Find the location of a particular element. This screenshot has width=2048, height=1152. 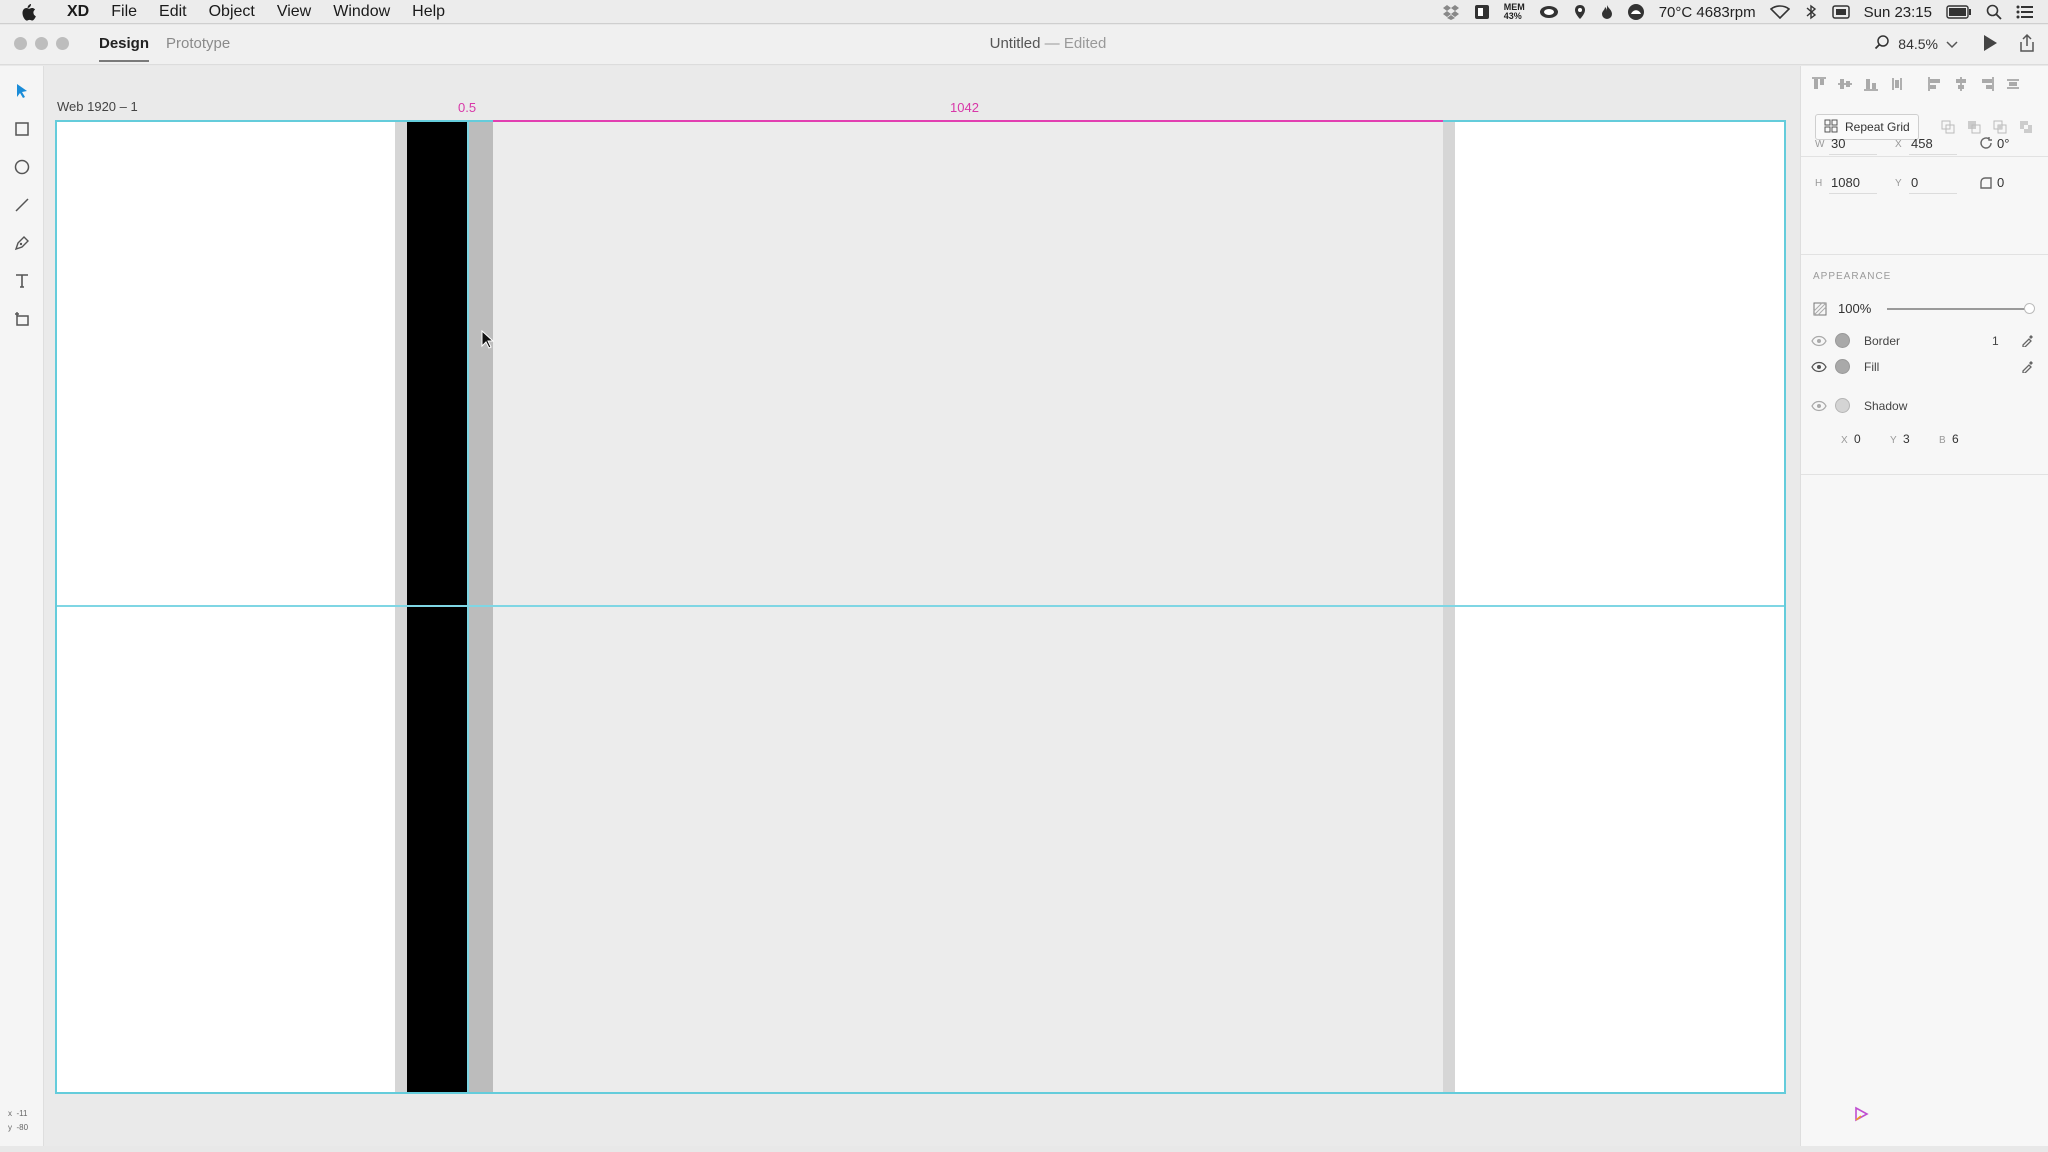

boolean-intersect-icon is located at coordinates (2000, 127).